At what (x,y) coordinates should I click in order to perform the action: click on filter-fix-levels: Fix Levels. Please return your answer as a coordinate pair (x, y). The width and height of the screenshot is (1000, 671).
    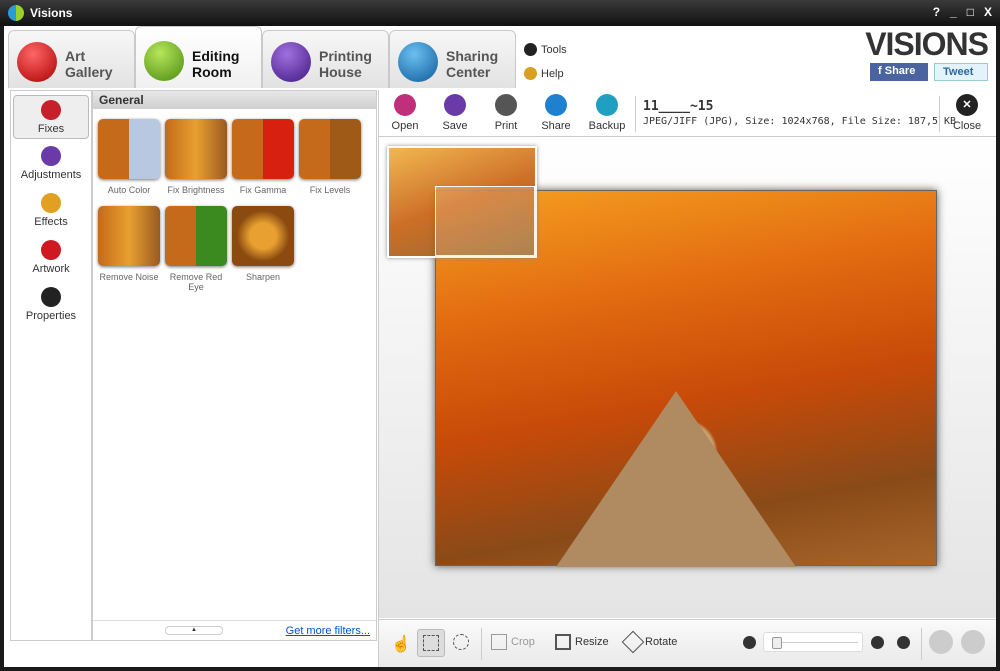
    Looking at the image, I should click on (330, 157).